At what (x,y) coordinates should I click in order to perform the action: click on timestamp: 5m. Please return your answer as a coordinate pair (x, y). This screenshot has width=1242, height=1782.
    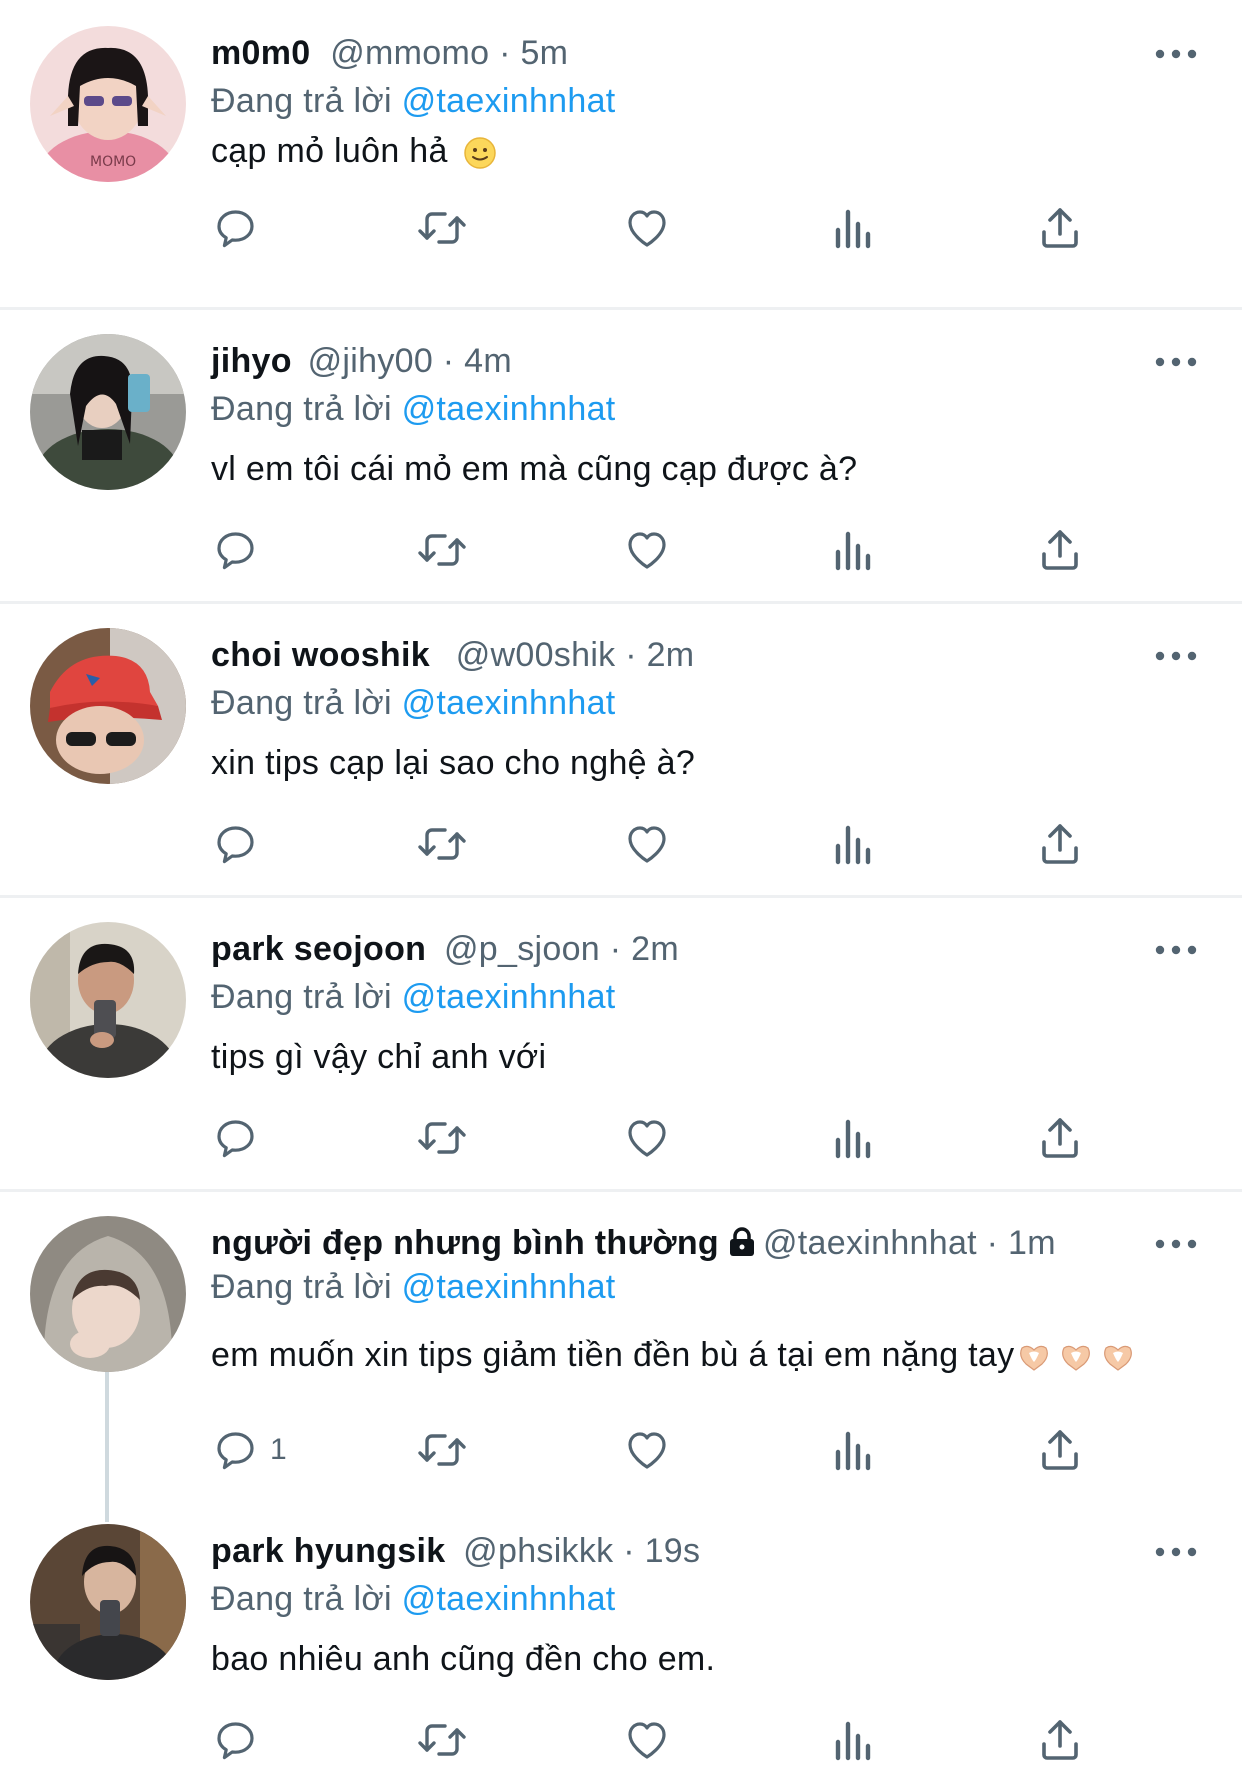
    Looking at the image, I should click on (544, 53).